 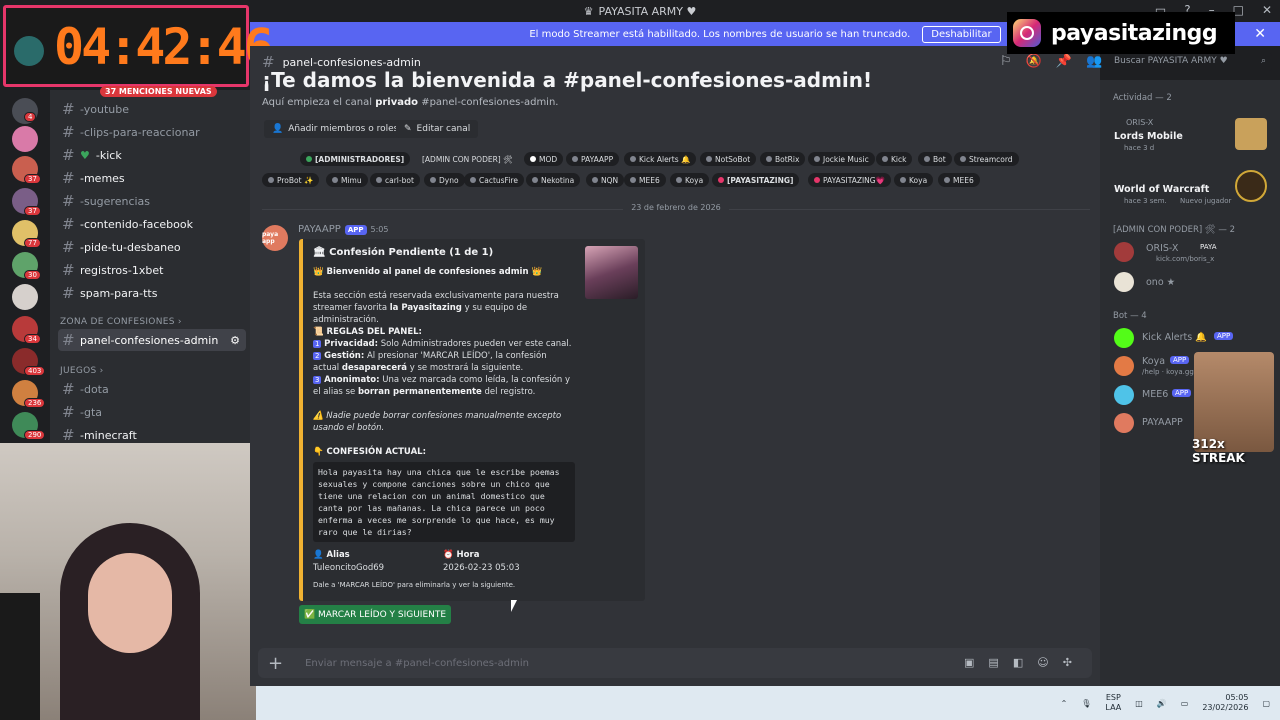 I want to click on role-chip: CactusFire, so click(x=494, y=180).